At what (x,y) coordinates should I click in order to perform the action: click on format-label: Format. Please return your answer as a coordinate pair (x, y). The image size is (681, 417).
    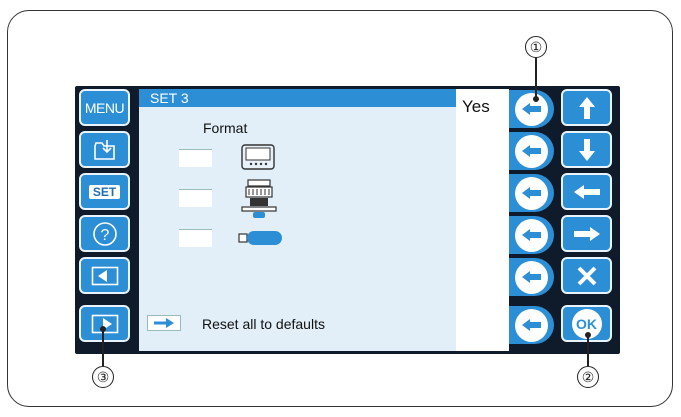
    Looking at the image, I should click on (225, 128).